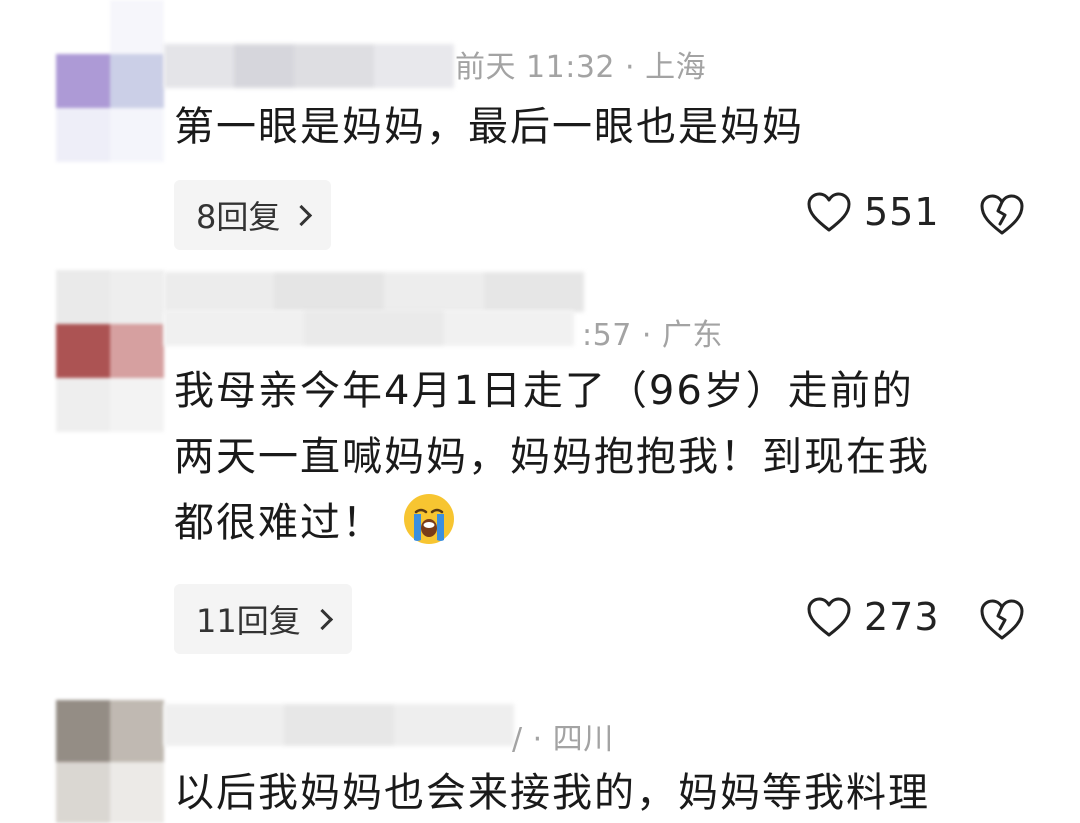 The image size is (1080, 823). Describe the element at coordinates (248, 621) in the screenshot. I see `replies-label: 11回复` at that location.